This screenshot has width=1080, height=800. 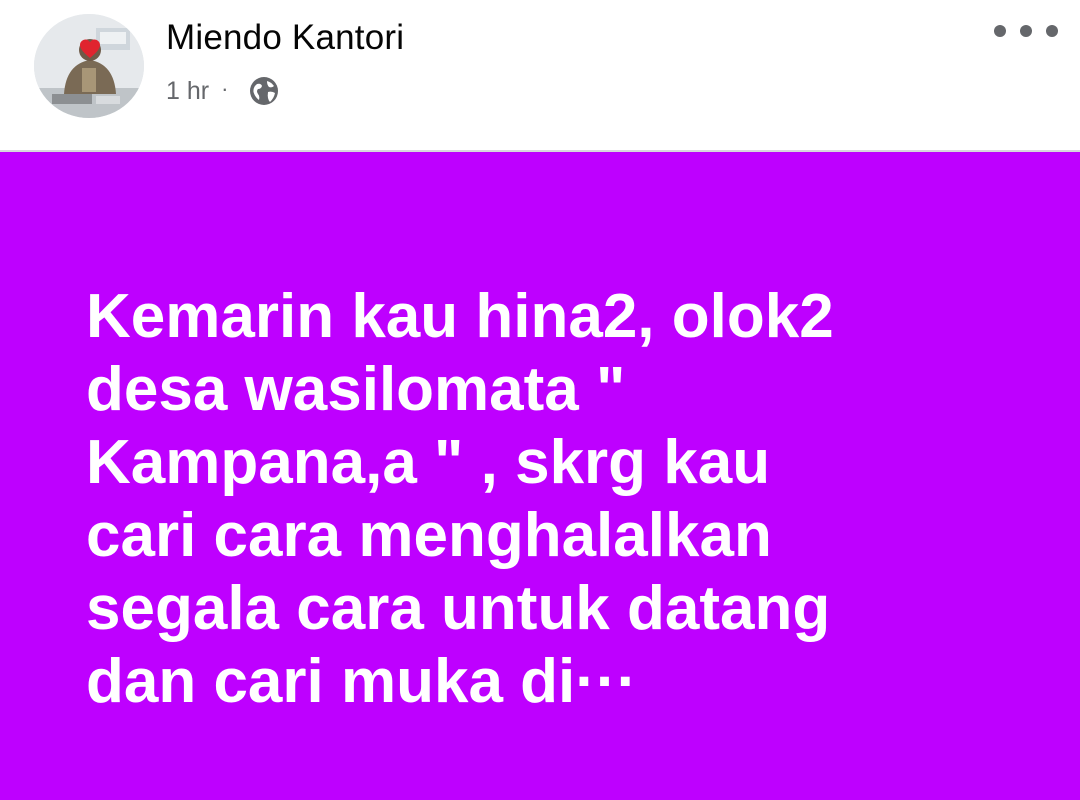 I want to click on more-options-button, so click(x=1026, y=31).